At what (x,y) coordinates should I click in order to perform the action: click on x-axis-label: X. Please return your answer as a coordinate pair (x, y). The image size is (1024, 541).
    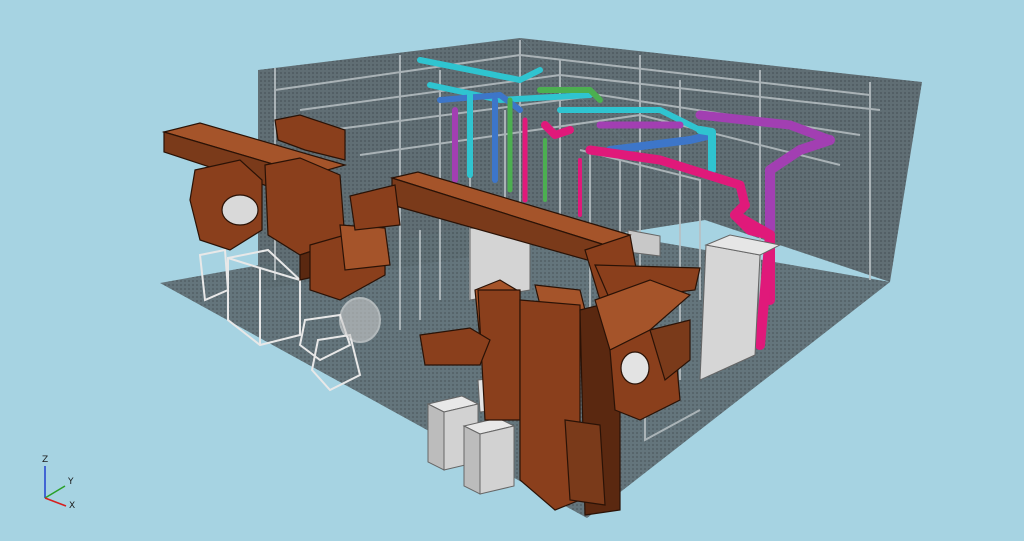
    Looking at the image, I should click on (72, 506).